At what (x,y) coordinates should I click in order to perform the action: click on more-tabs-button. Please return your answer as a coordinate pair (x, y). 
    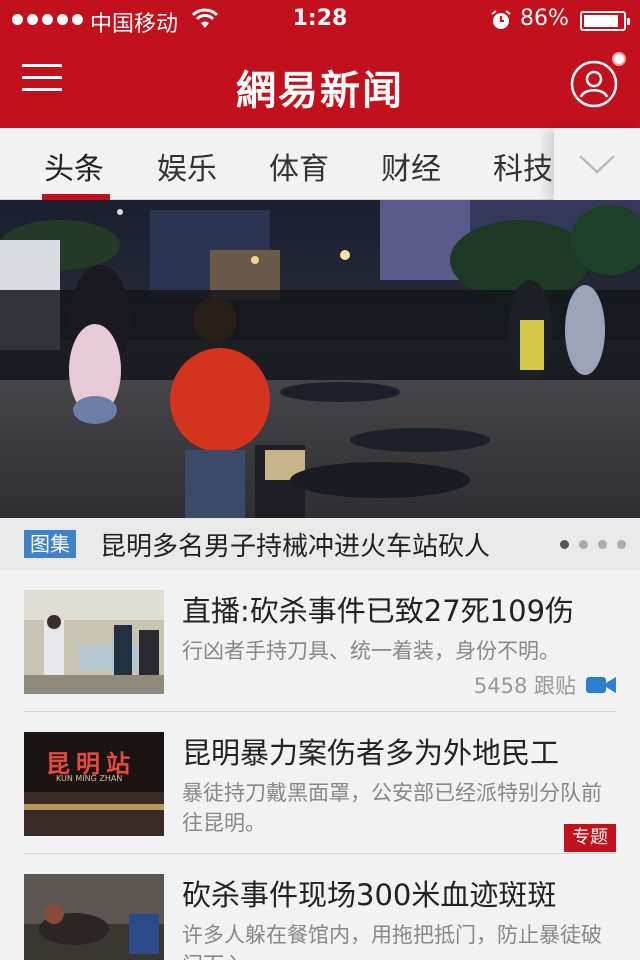
    Looking at the image, I should click on (597, 164).